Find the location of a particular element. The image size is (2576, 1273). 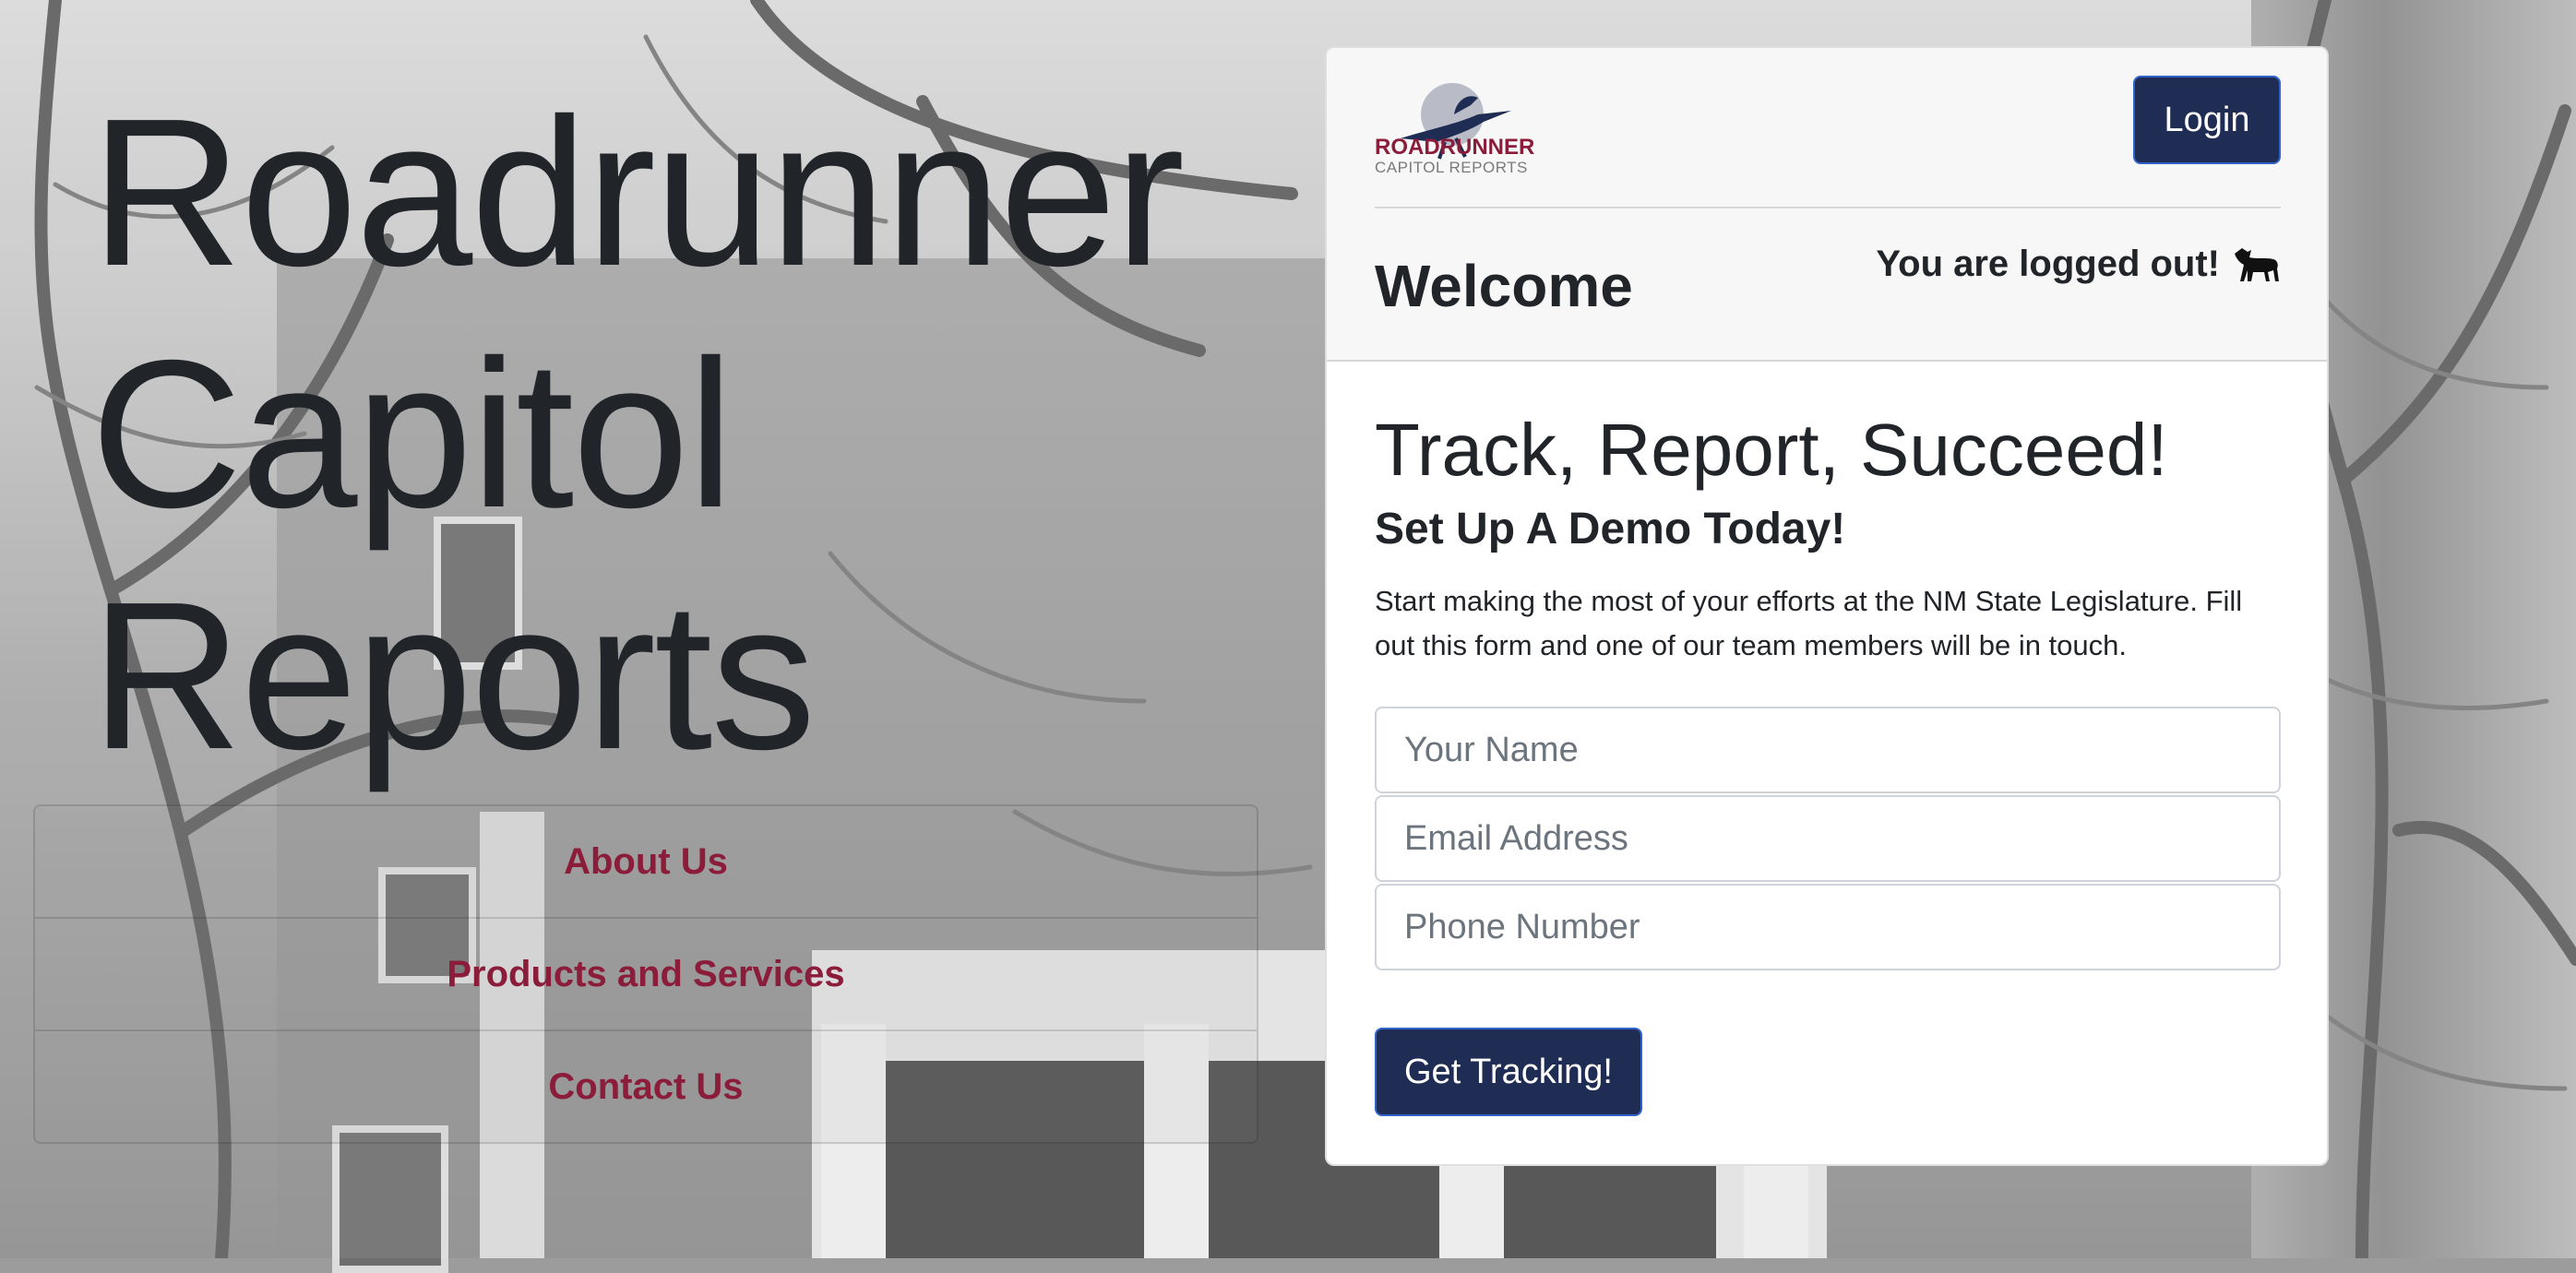

demo-form: Get Tracking! is located at coordinates (1828, 912).